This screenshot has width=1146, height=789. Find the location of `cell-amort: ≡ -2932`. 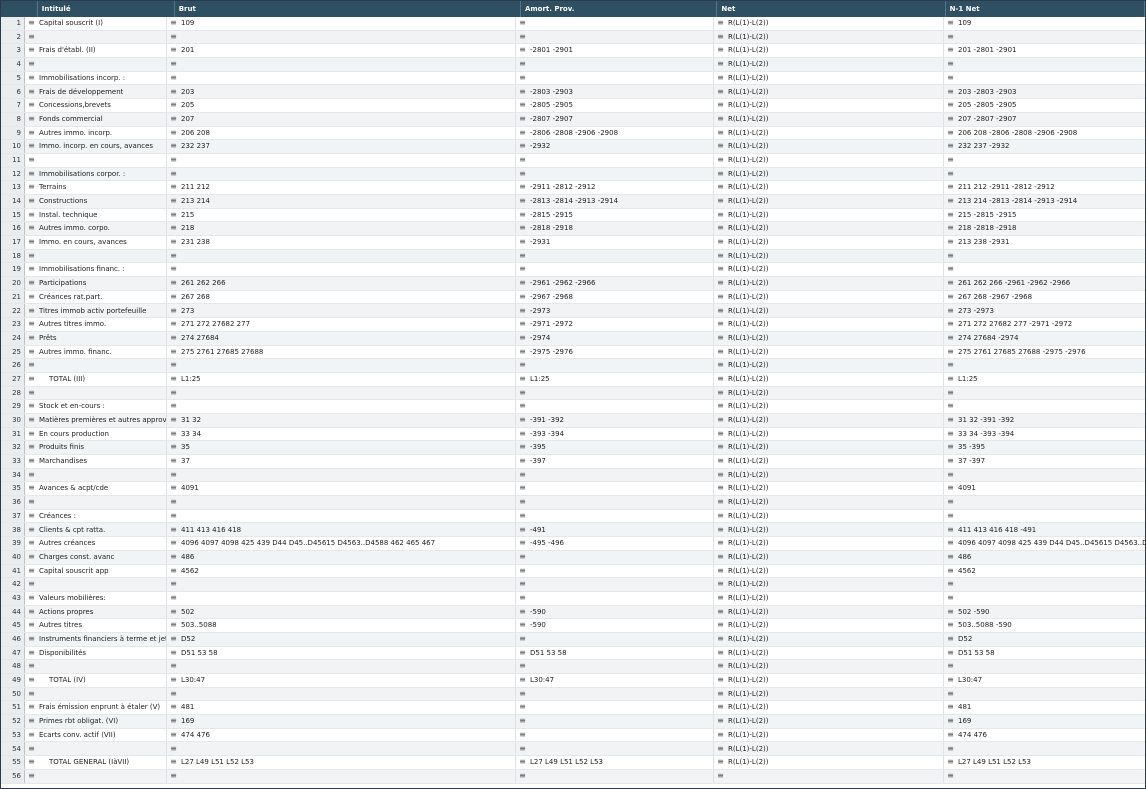

cell-amort: ≡ -2932 is located at coordinates (615, 146).